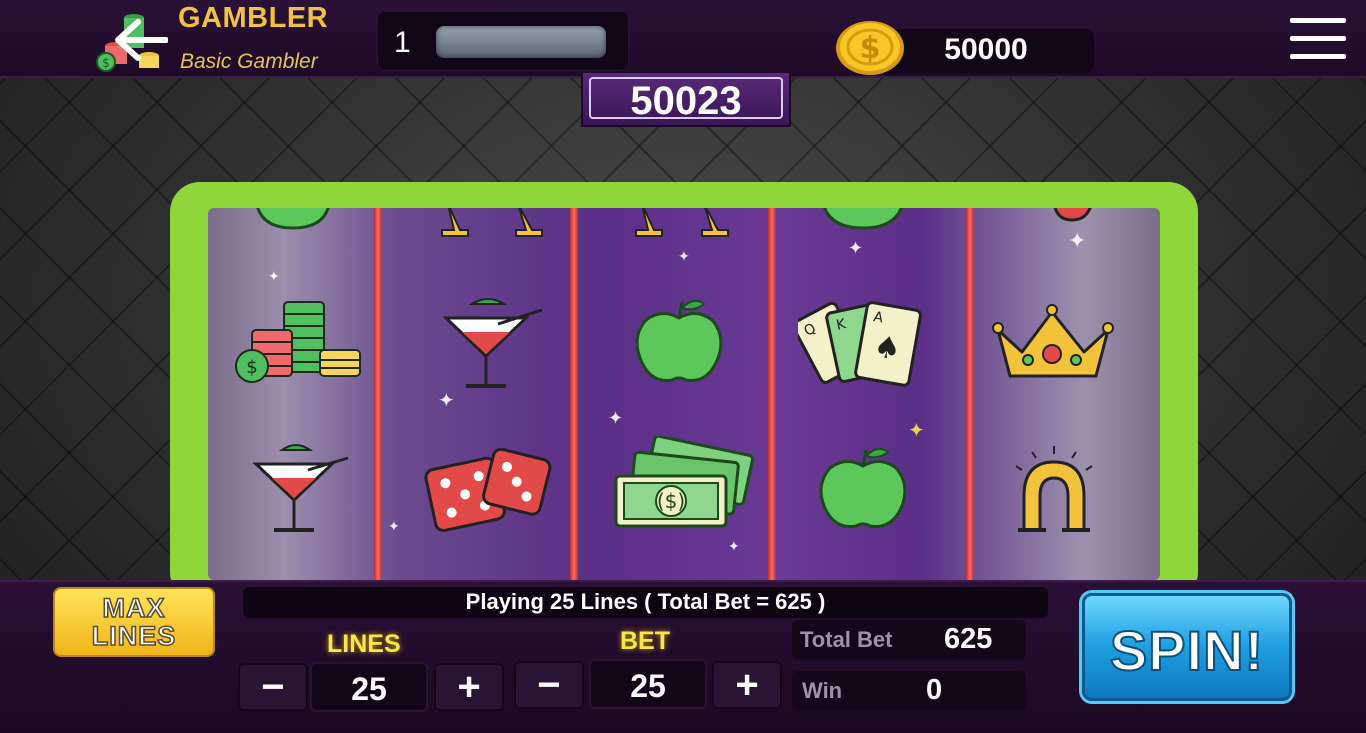 This screenshot has width=1366, height=733. What do you see at coordinates (1053, 341) in the screenshot?
I see `crown-symbol` at bounding box center [1053, 341].